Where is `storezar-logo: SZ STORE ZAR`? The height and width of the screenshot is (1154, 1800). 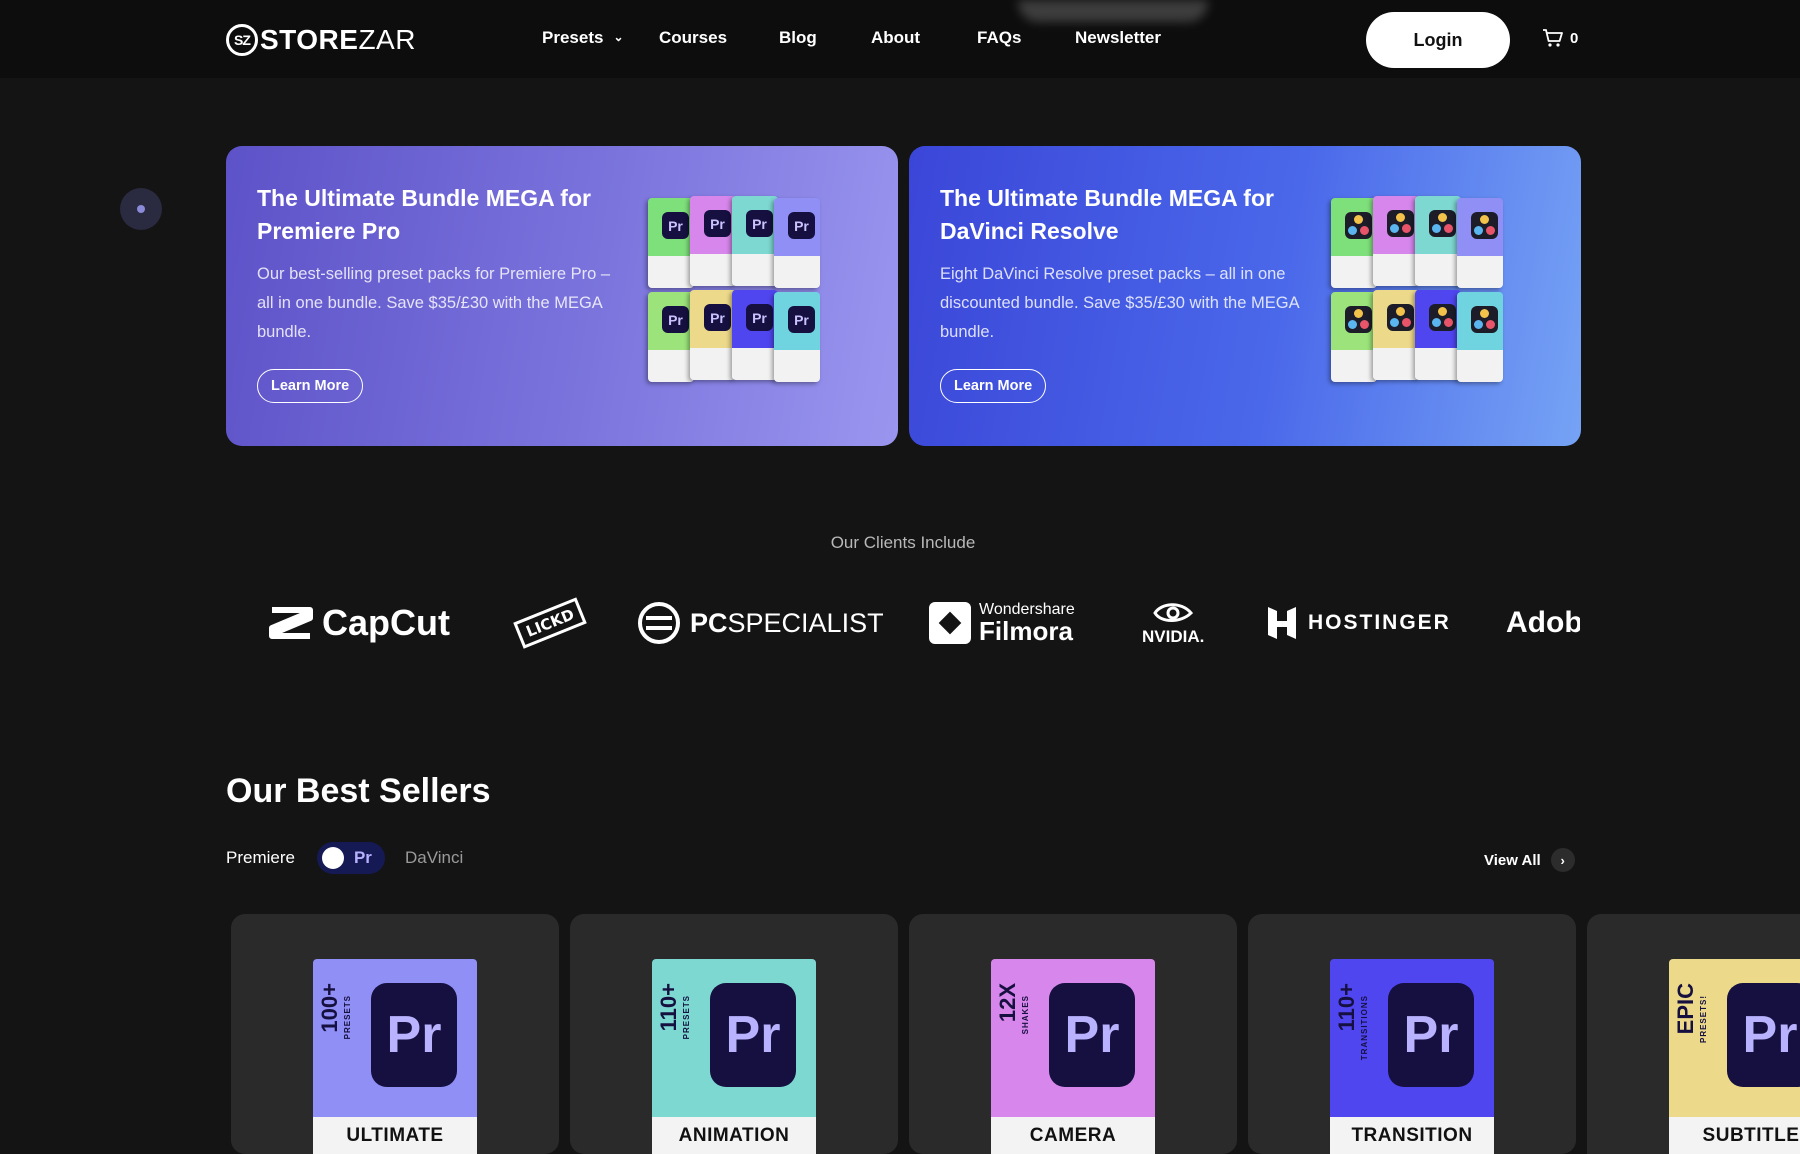
storezar-logo: SZ STORE ZAR is located at coordinates (321, 40).